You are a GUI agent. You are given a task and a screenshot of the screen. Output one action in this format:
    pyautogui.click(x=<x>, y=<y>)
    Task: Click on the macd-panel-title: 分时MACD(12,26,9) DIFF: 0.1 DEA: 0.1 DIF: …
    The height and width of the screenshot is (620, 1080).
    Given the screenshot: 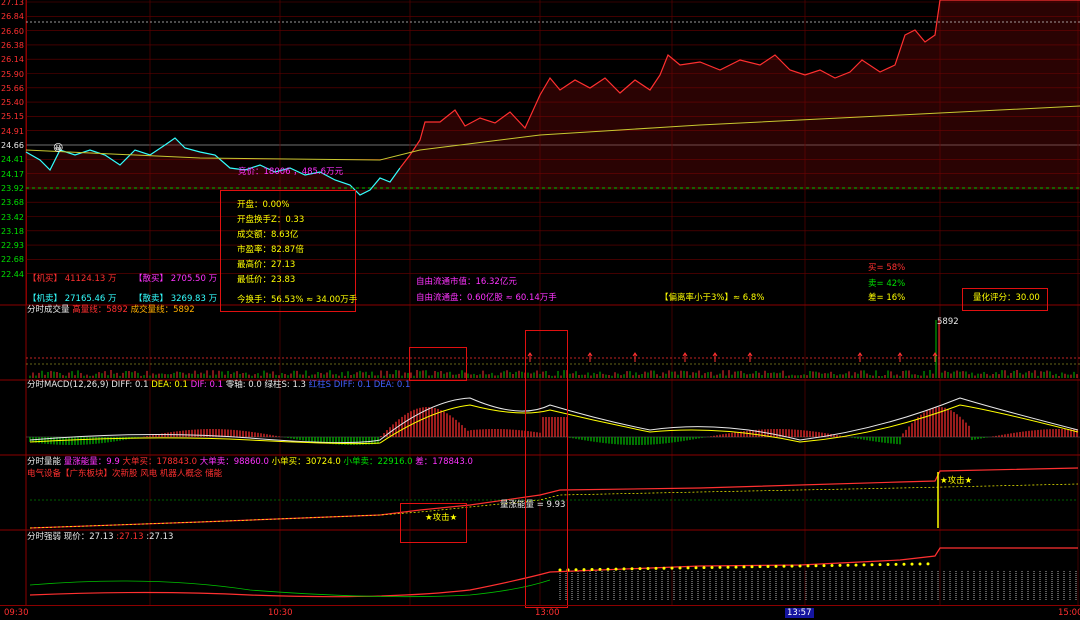 What is the action you would take?
    pyautogui.click(x=218, y=385)
    